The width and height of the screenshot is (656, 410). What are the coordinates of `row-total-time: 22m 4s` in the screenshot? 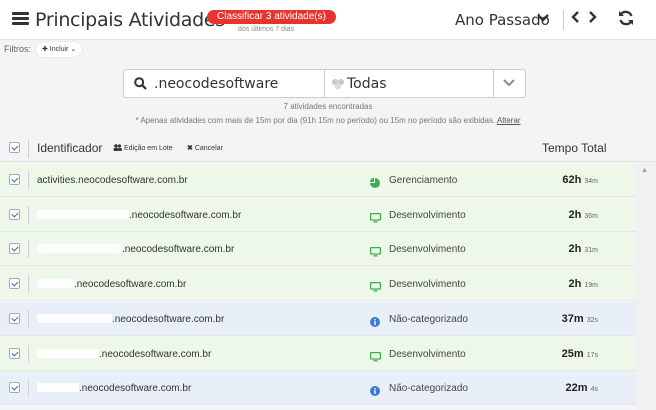 It's located at (582, 388).